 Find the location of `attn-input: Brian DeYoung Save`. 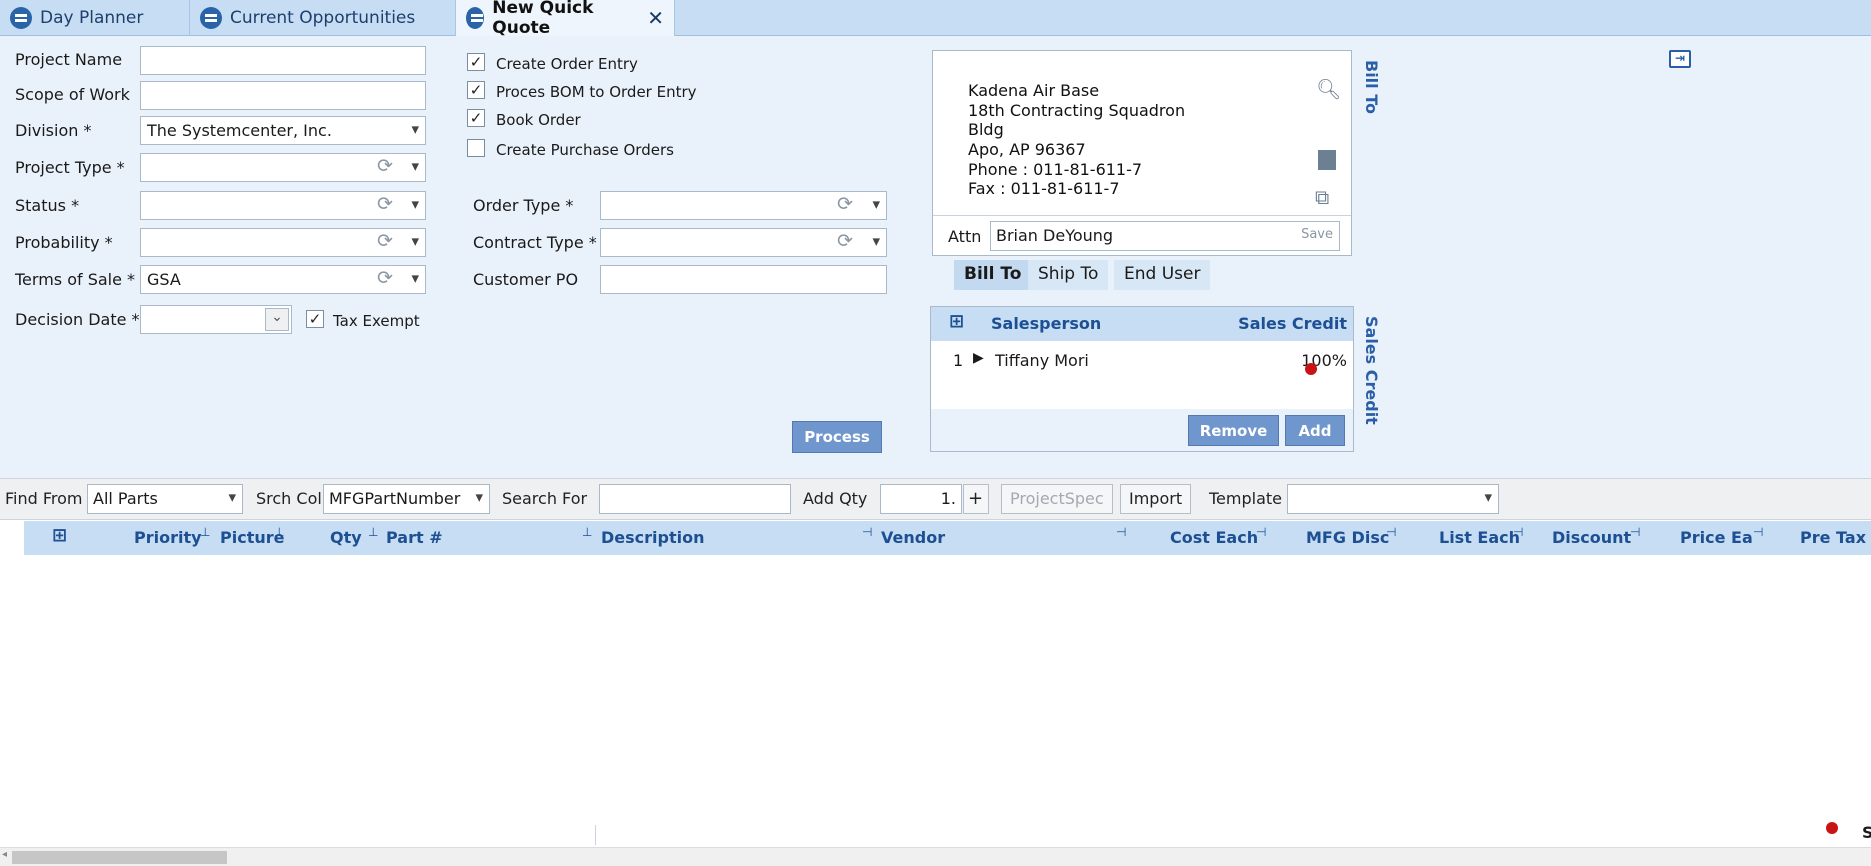

attn-input: Brian DeYoung Save is located at coordinates (1165, 236).